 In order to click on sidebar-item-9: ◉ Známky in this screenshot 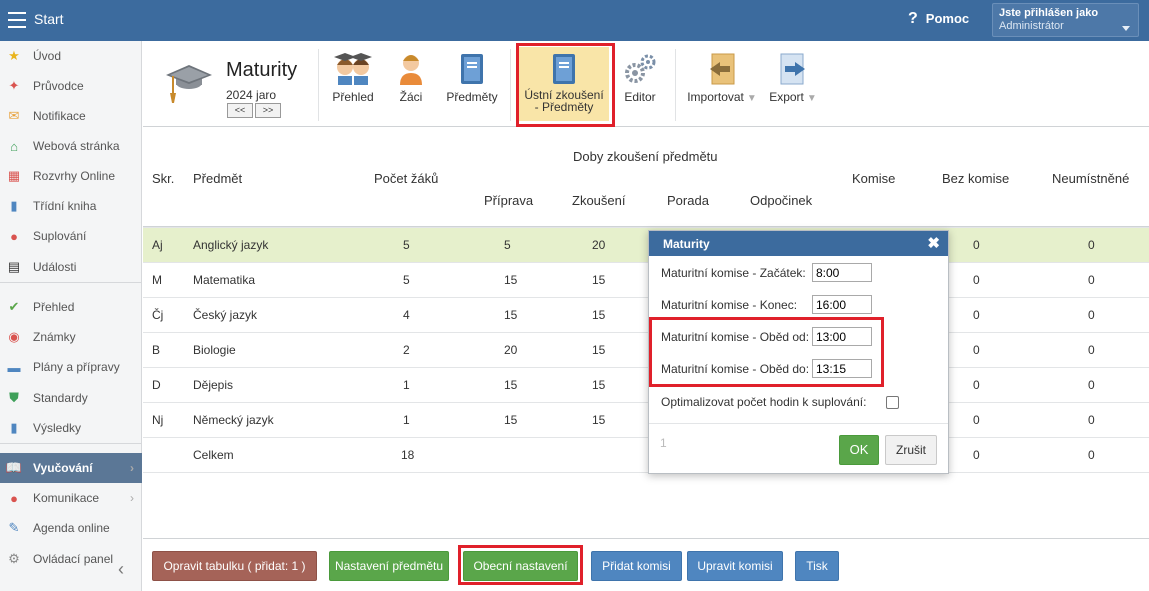, I will do `click(71, 337)`.